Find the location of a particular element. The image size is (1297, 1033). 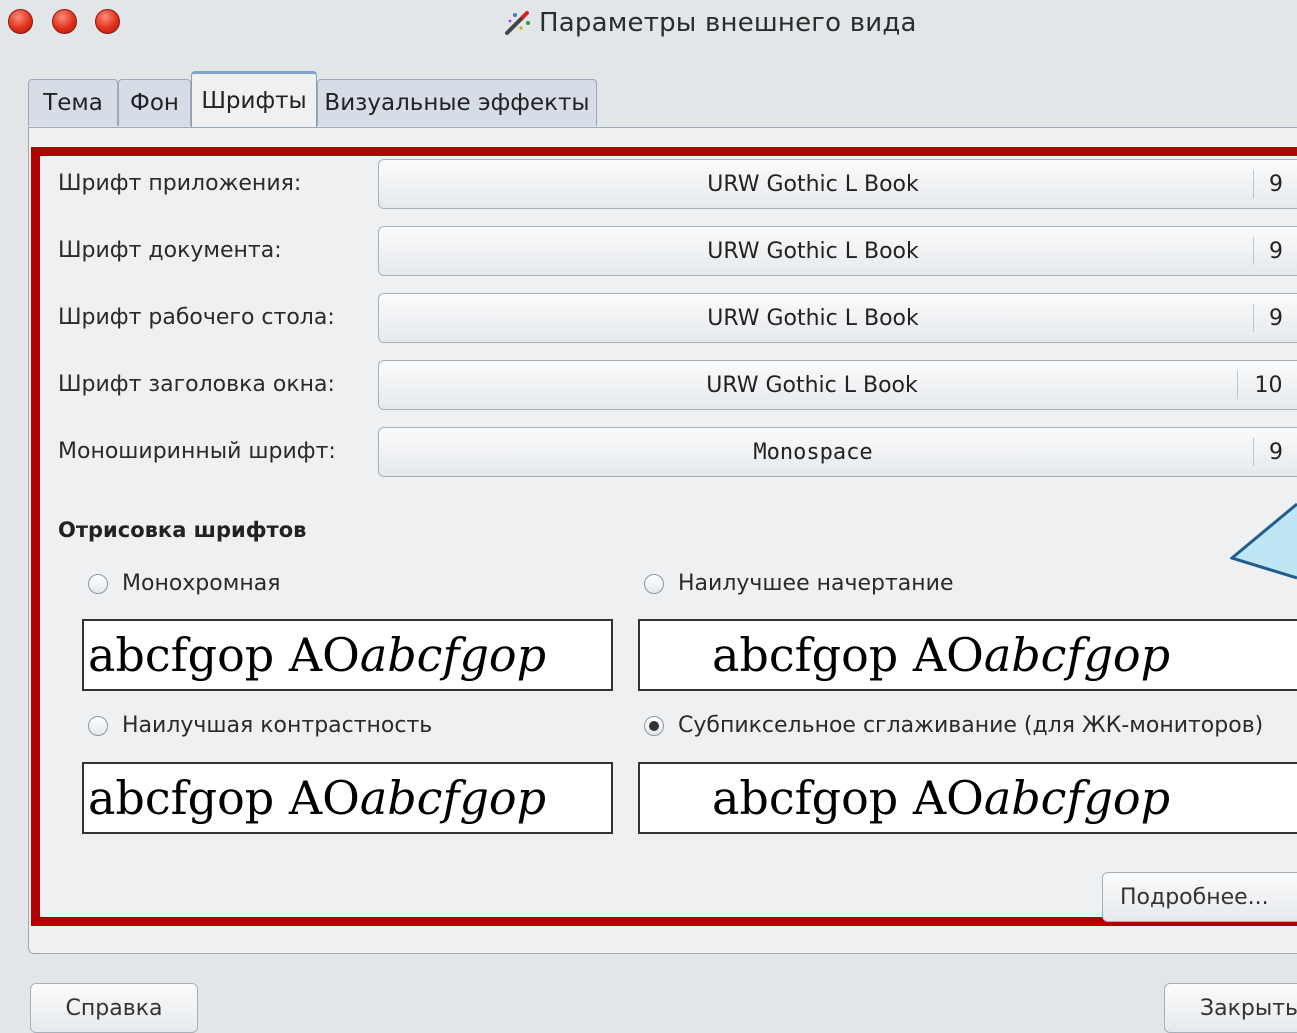

radio-label: Наилучшая контрастность is located at coordinates (277, 725).